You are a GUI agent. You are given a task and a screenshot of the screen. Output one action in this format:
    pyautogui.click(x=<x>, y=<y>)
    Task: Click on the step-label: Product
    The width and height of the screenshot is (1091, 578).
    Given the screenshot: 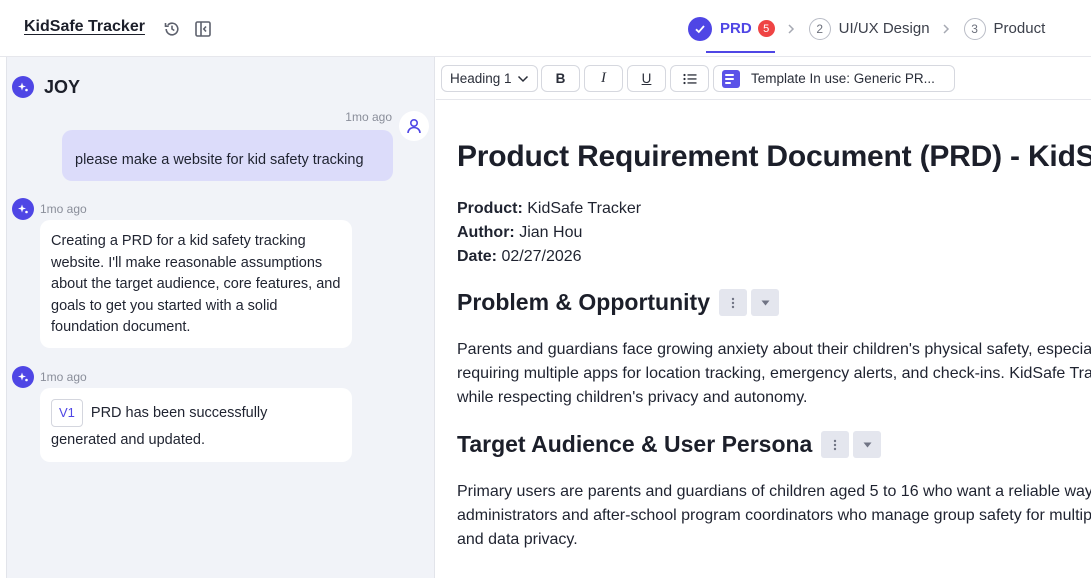 What is the action you would take?
    pyautogui.click(x=1019, y=28)
    